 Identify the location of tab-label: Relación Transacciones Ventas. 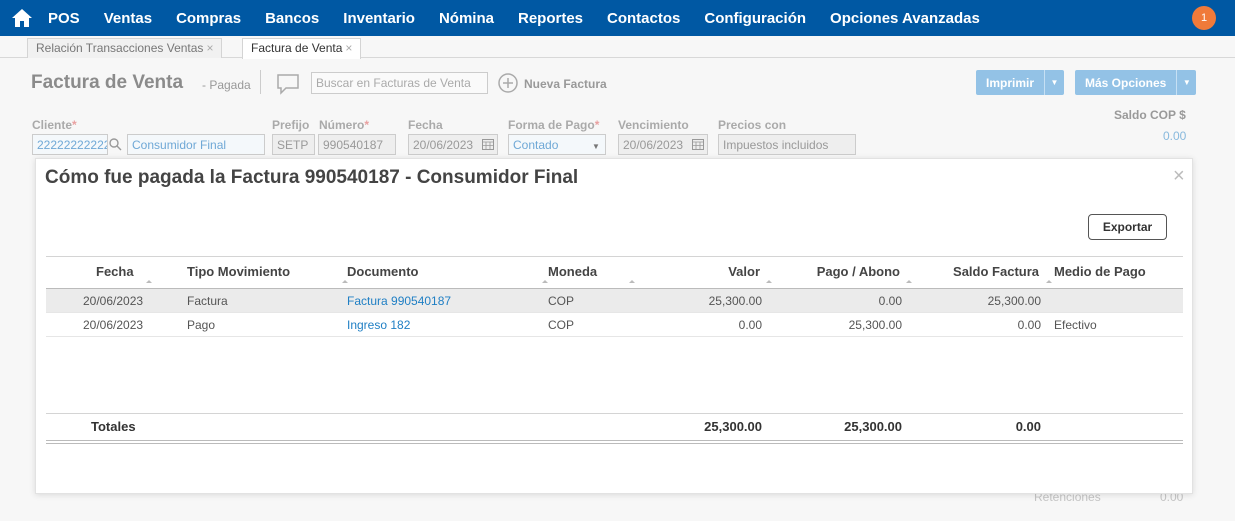
(120, 48).